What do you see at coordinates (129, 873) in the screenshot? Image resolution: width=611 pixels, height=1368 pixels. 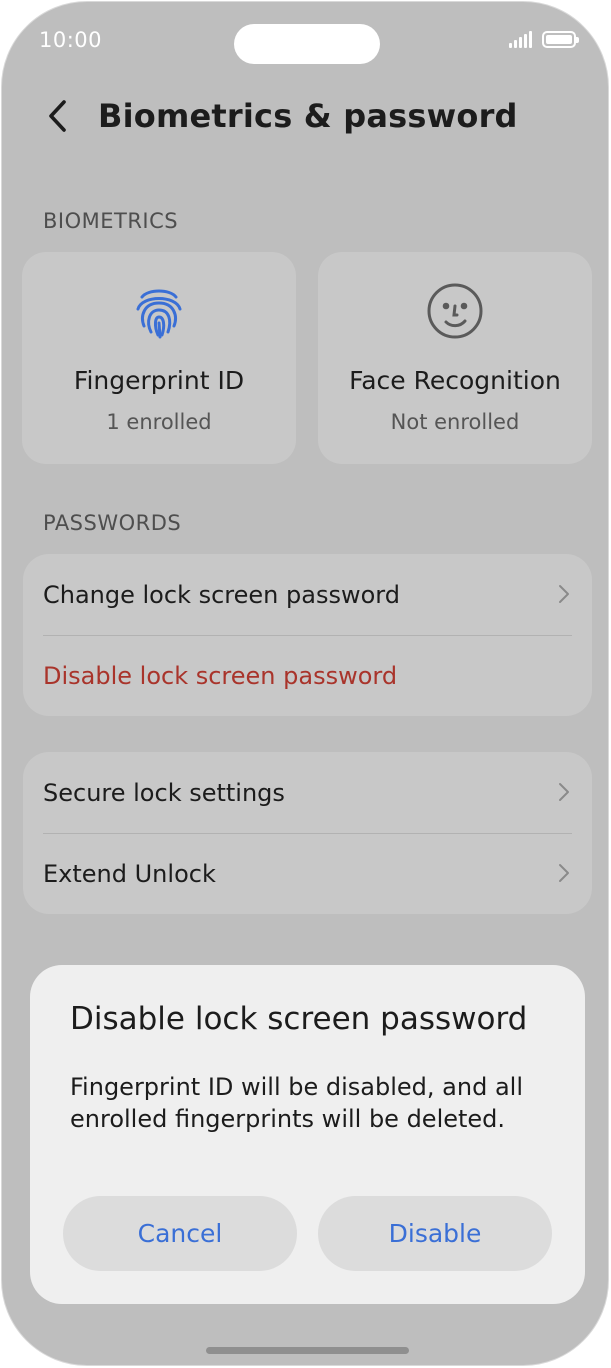 I see `extend-unlock-label: Extend Unlock` at bounding box center [129, 873].